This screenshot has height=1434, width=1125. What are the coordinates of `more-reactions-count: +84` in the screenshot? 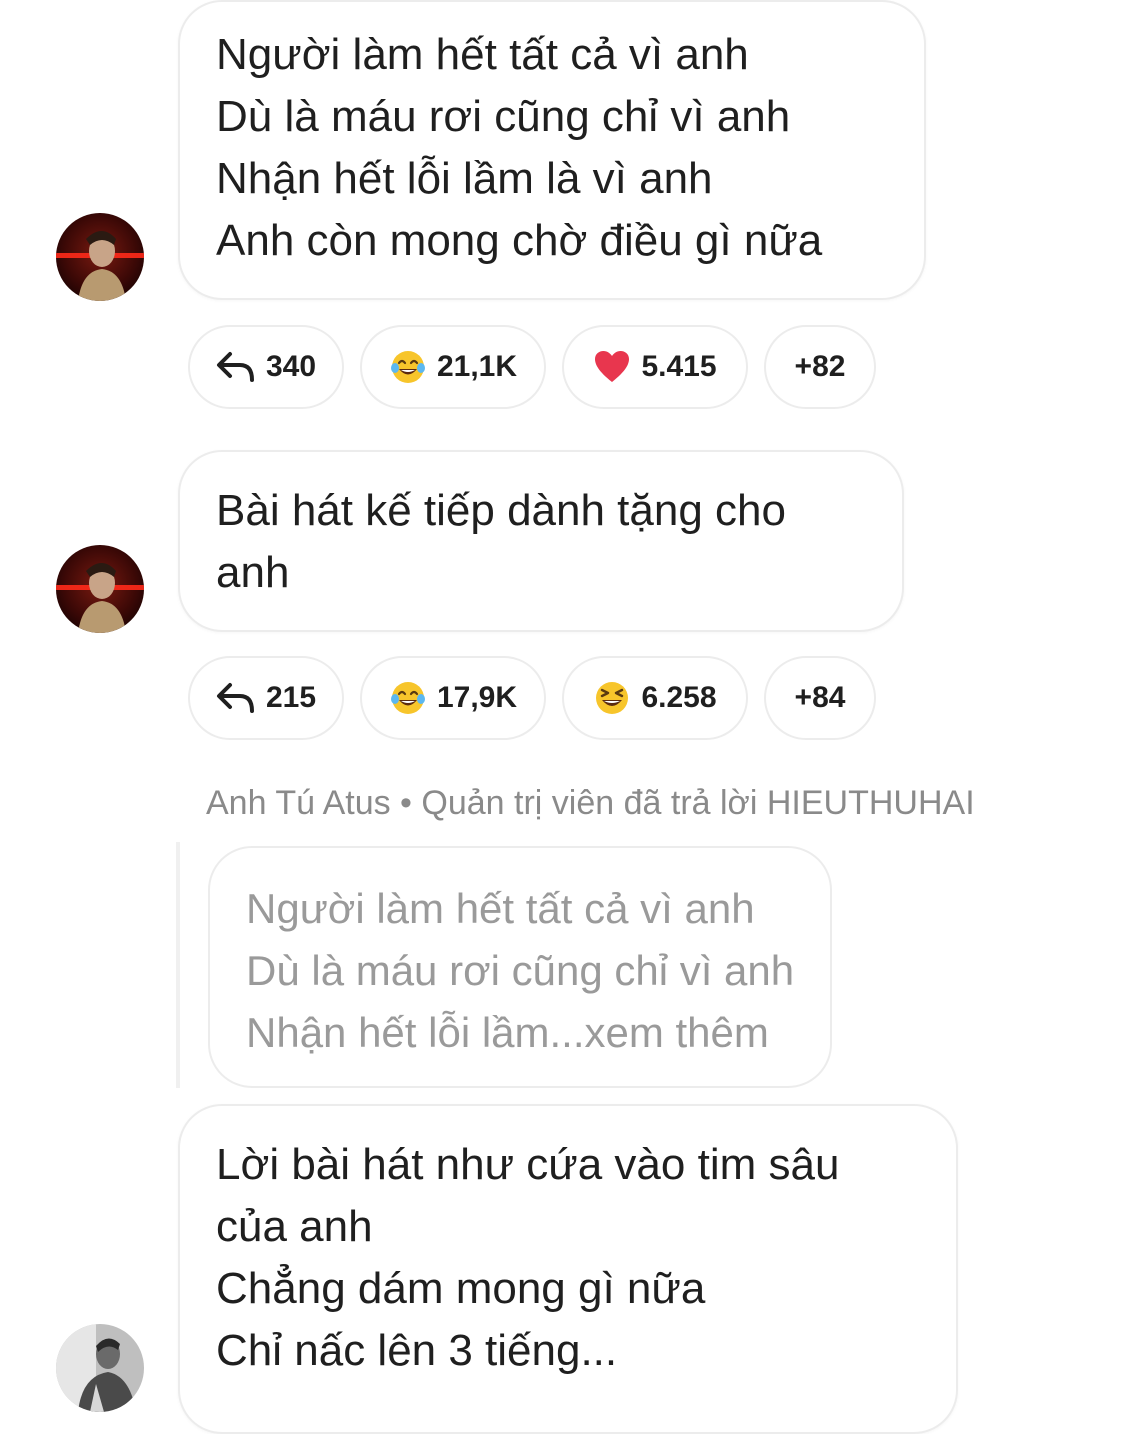 It's located at (820, 697).